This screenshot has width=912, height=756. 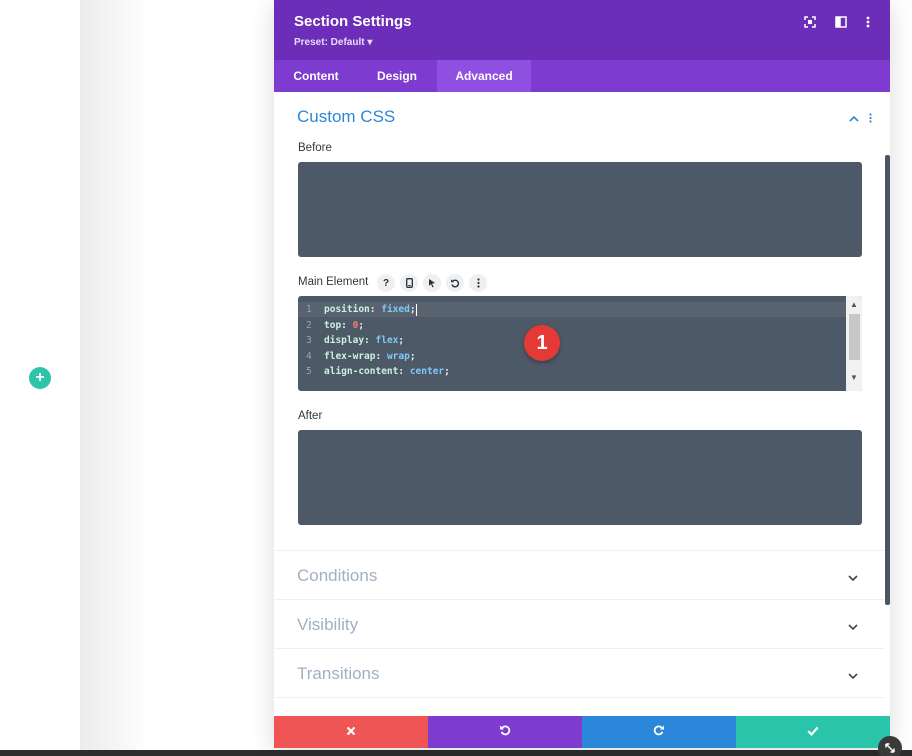 I want to click on chevron-up-icon, so click(x=854, y=119).